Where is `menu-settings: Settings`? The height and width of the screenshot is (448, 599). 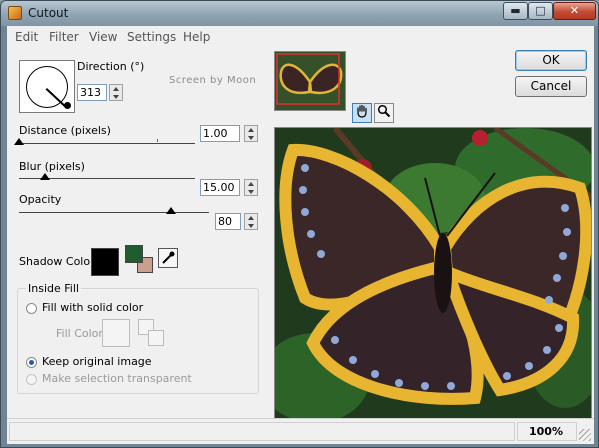 menu-settings: Settings is located at coordinates (151, 37).